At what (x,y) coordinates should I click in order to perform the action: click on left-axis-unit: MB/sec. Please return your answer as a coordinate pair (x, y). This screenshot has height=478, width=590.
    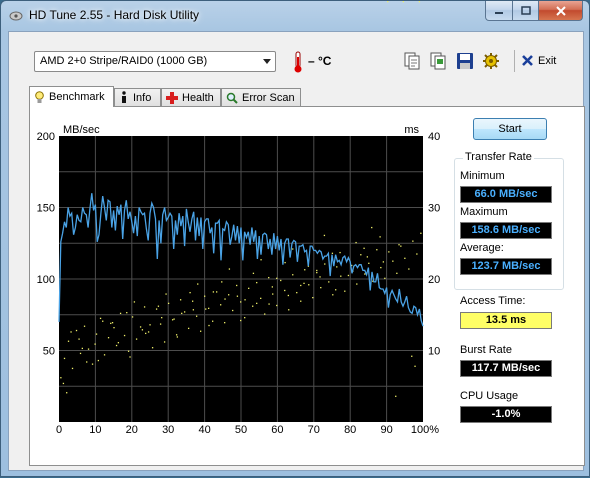
    Looking at the image, I should click on (81, 130).